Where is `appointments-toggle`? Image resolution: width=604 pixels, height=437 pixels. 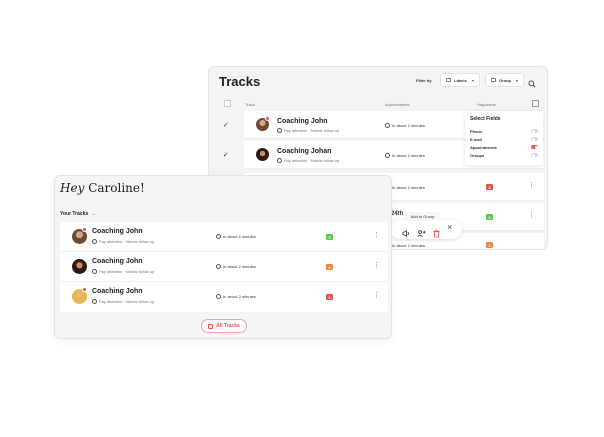
appointments-toggle is located at coordinates (534, 147).